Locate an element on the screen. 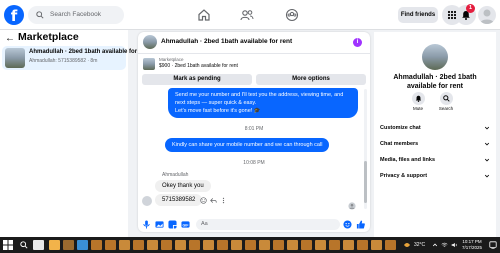 This screenshot has height=253, width=500. timestamp: 8:01 PM is located at coordinates (254, 129).